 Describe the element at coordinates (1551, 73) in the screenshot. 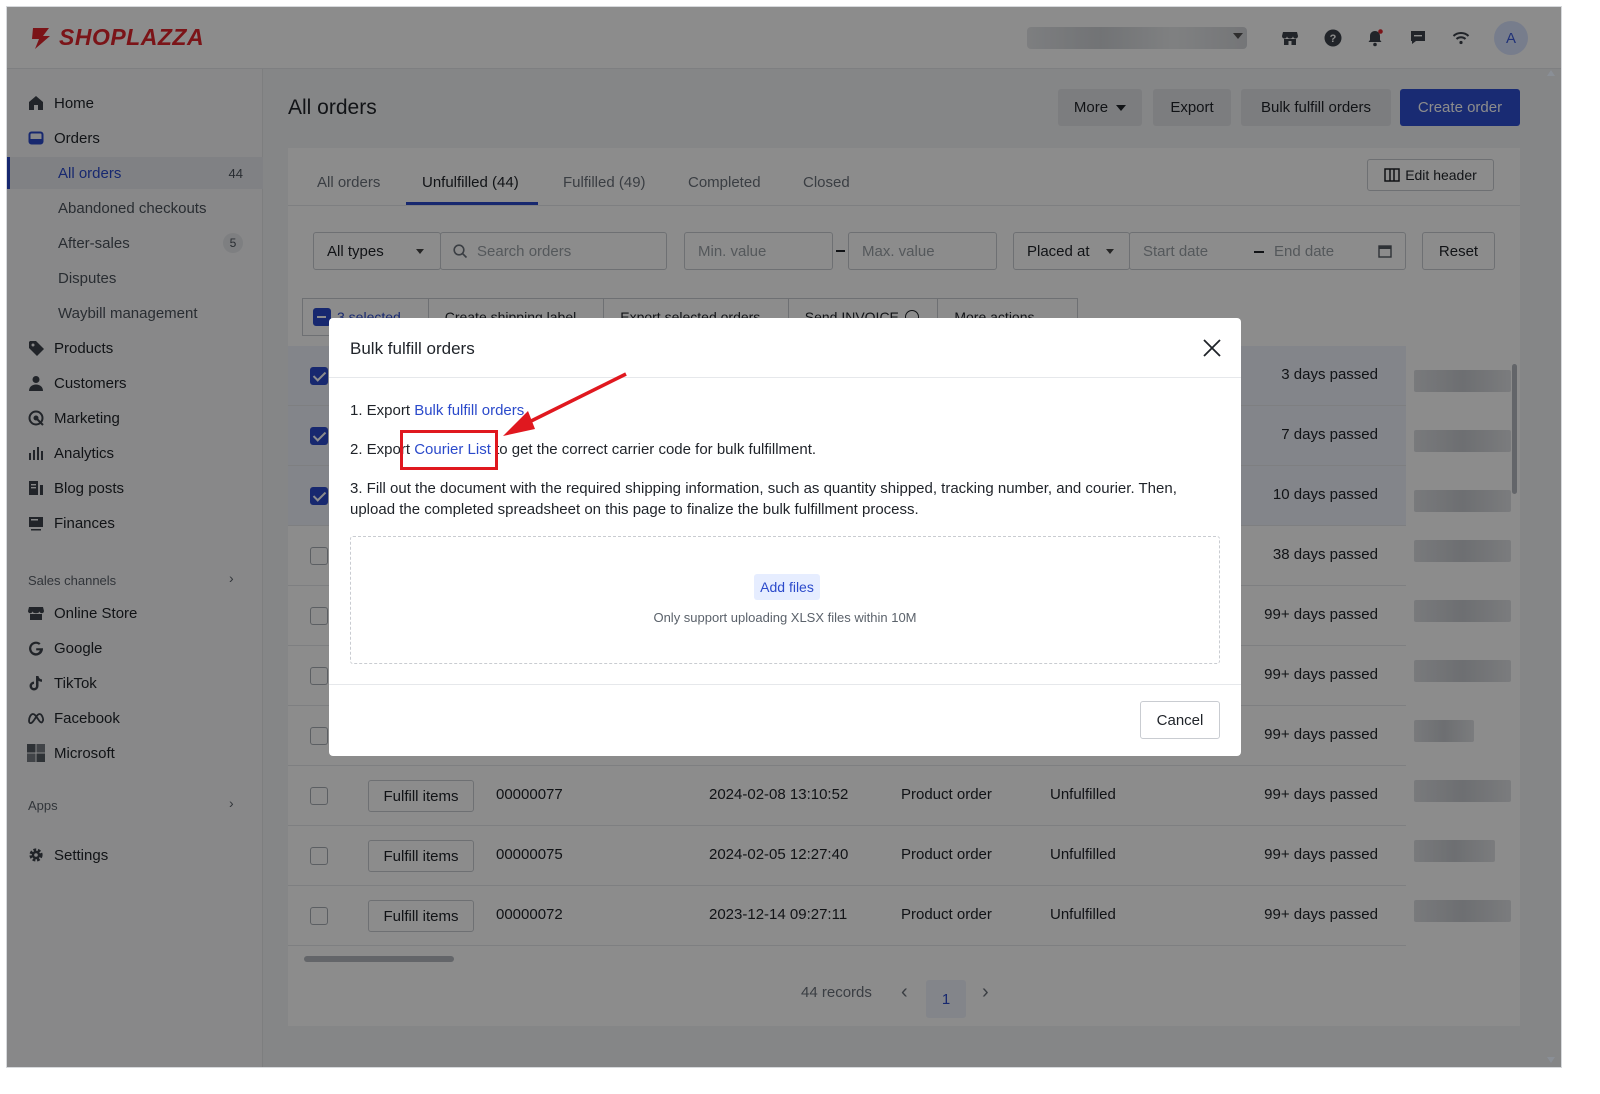

I see `scroll-up-icon` at that location.